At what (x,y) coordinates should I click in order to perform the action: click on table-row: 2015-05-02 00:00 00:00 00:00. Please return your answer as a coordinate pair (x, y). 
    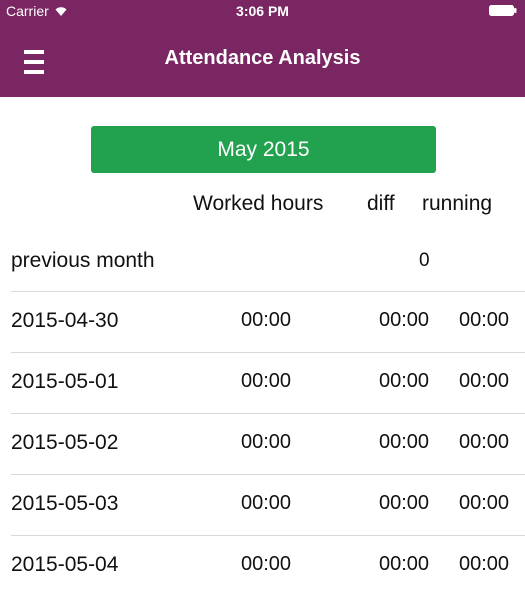
    Looking at the image, I should click on (262, 443).